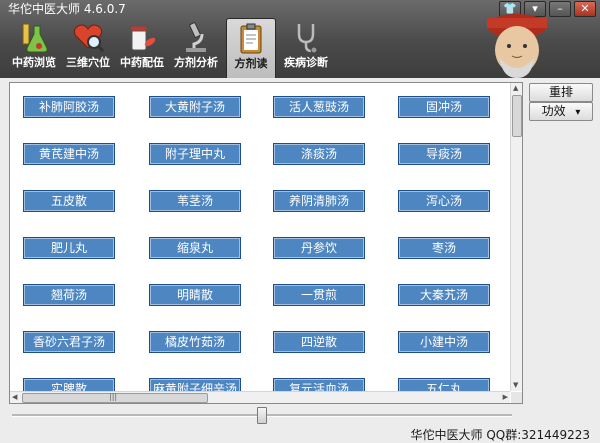  I want to click on tab-label: 中药配伍, so click(142, 62).